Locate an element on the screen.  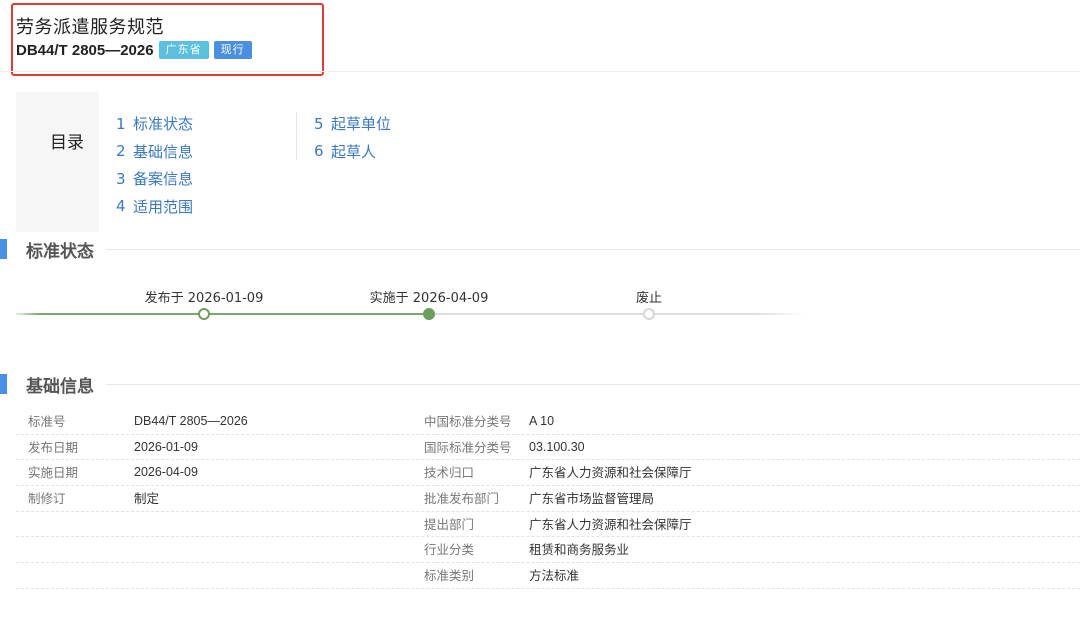
section-header-basic-info: 基础信息 is located at coordinates (540, 384).